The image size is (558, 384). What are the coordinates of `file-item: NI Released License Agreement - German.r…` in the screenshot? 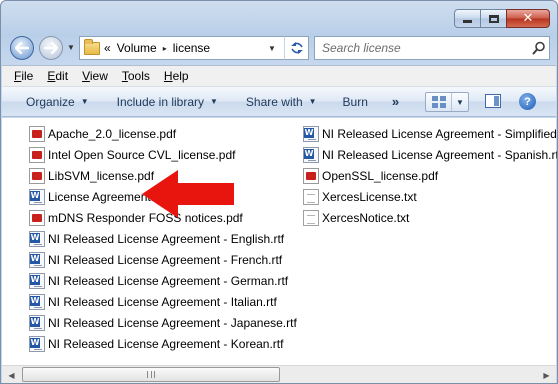 It's located at (158, 281).